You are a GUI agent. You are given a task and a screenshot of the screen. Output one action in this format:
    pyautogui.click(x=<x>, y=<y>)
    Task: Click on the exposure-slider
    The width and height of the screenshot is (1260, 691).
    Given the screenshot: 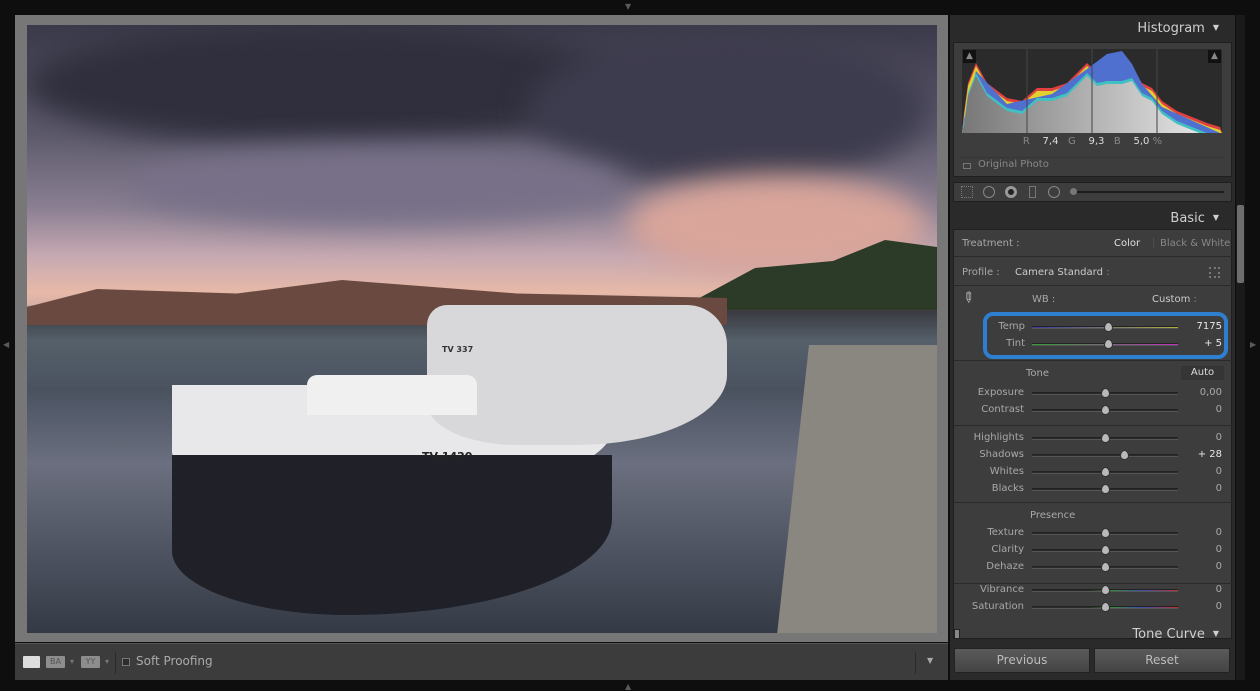 What is the action you would take?
    pyautogui.click(x=1105, y=393)
    